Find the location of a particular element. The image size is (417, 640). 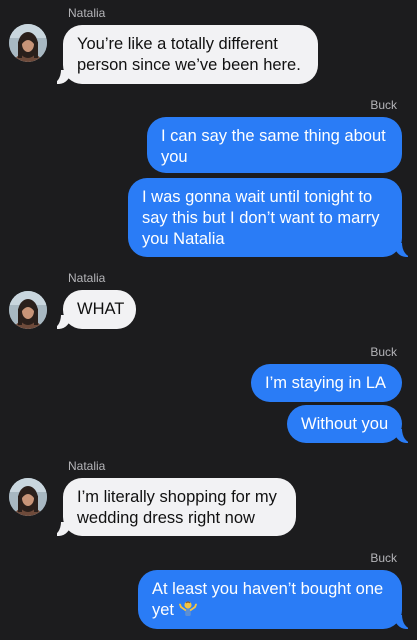

message-bubble-outgoing: I can say the same thing about you is located at coordinates (274, 145).